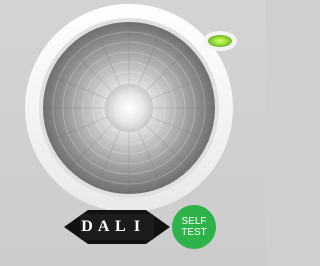  Describe the element at coordinates (111, 226) in the screenshot. I see `dali-logo-text: D A L I` at that location.